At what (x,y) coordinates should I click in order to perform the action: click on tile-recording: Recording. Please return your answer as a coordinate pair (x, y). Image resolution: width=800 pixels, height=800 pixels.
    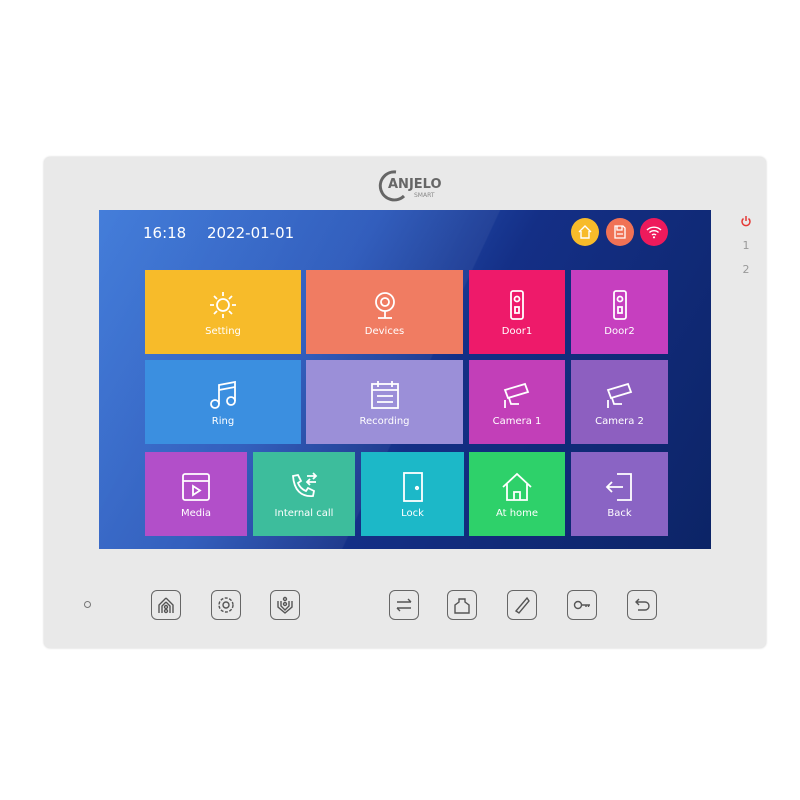
    Looking at the image, I should click on (384, 402).